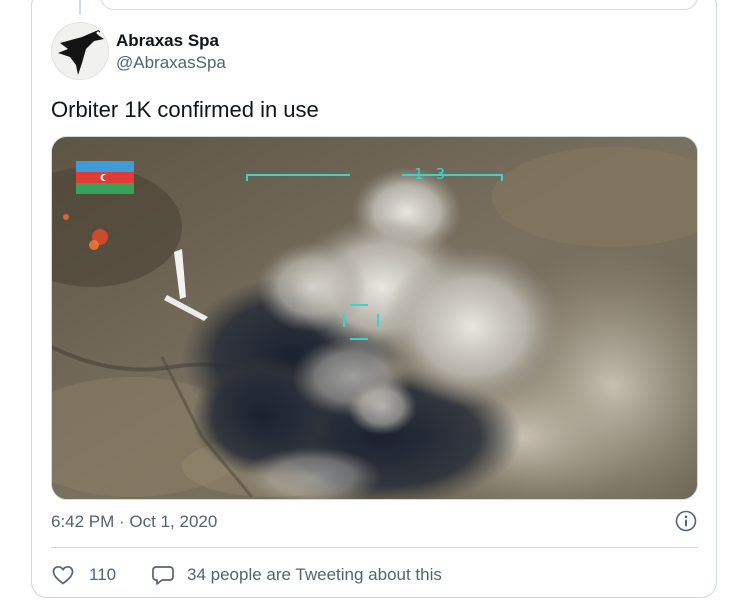 The image size is (729, 603). Describe the element at coordinates (134, 522) in the screenshot. I see `tweet-timestamp: 6:42 PM · Oct 1, 2020` at that location.